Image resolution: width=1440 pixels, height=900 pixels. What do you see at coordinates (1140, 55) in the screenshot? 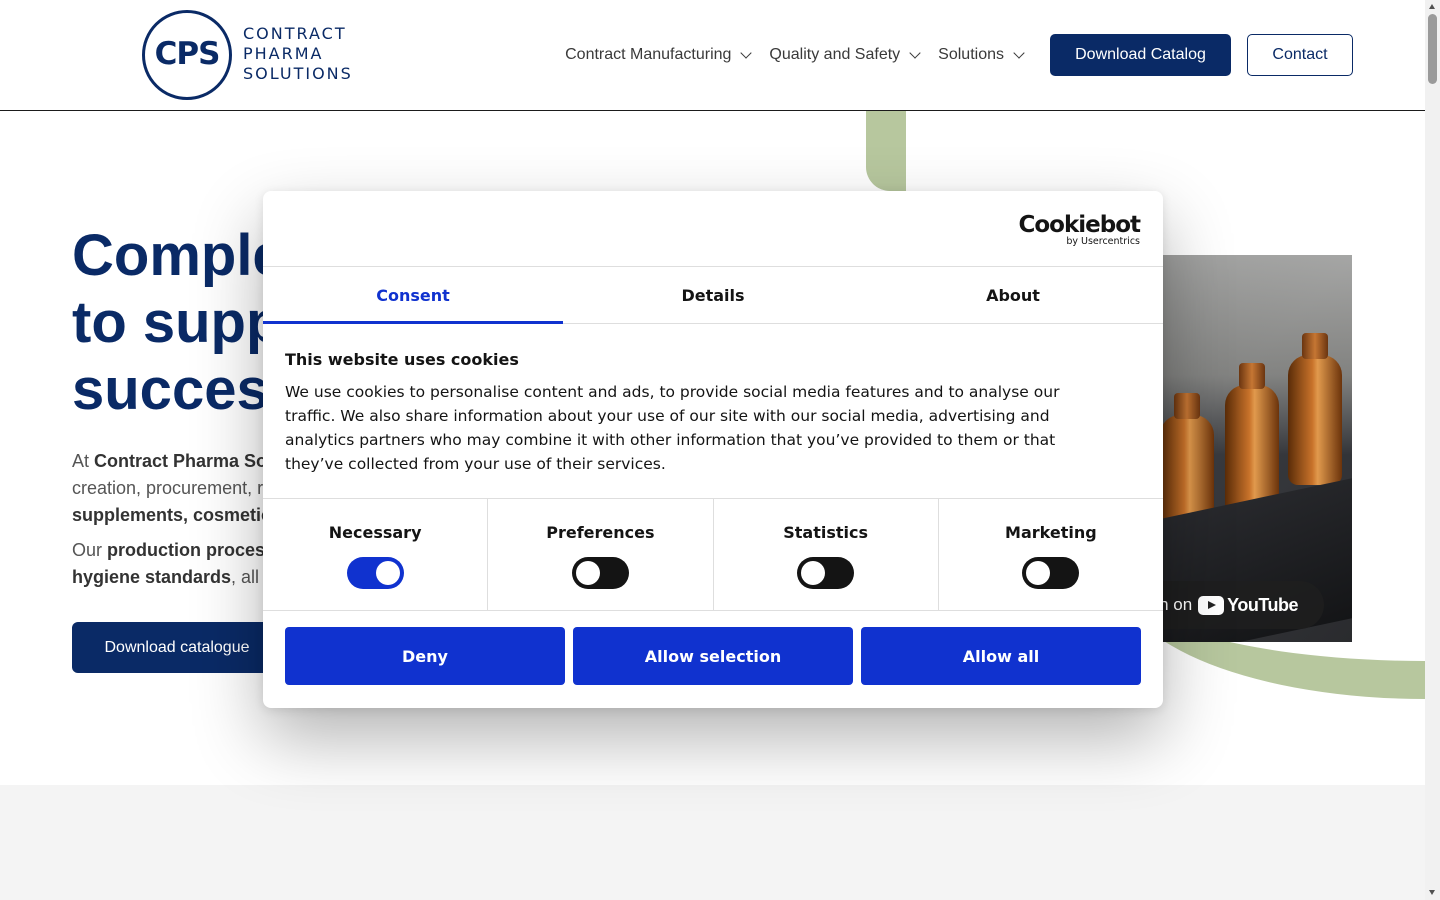
I see `download-catalog-button: Download Catalog` at bounding box center [1140, 55].